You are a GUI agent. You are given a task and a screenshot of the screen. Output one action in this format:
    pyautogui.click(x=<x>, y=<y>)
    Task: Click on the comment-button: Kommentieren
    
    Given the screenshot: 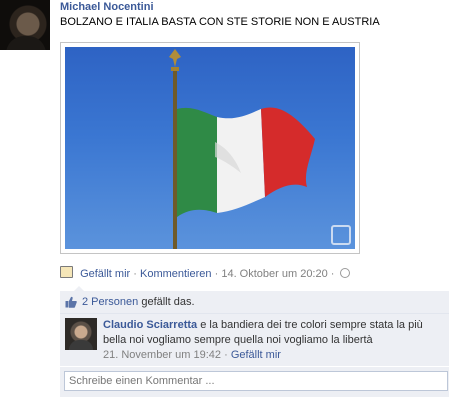 What is the action you would take?
    pyautogui.click(x=176, y=274)
    